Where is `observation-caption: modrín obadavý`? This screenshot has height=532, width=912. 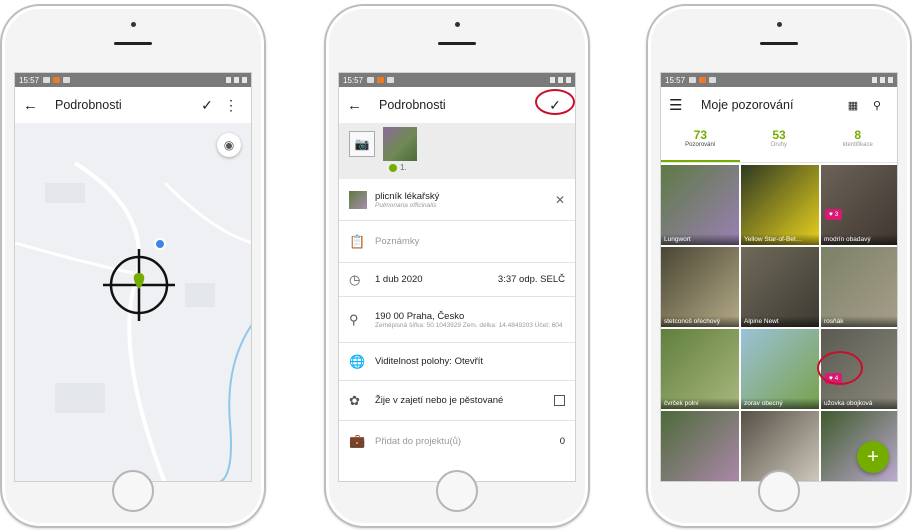
observation-caption: modrín obadavý is located at coordinates (859, 239).